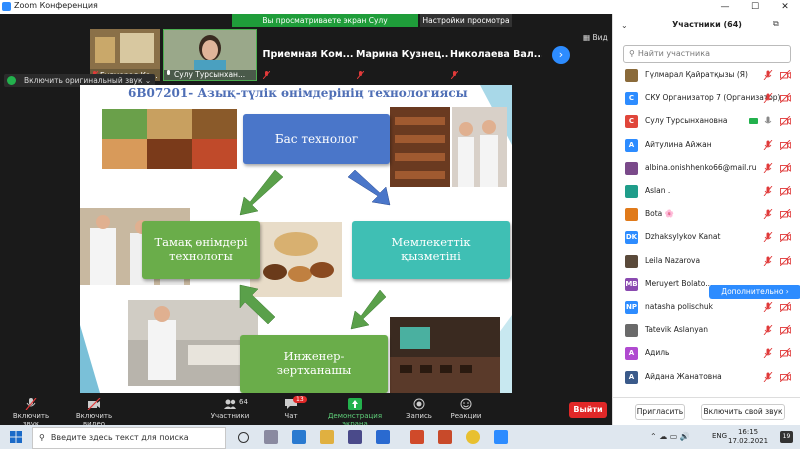 The image size is (800, 449). I want to click on language-indicator: ENG, so click(719, 436).